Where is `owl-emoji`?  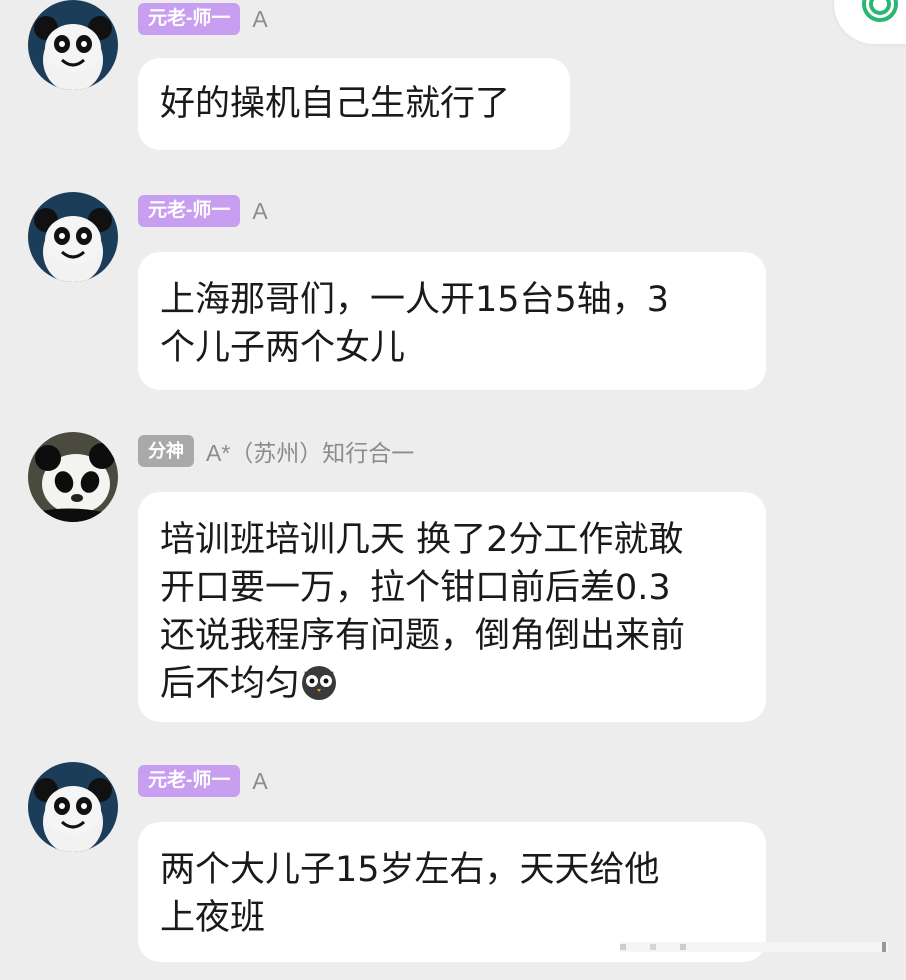
owl-emoji is located at coordinates (319, 683).